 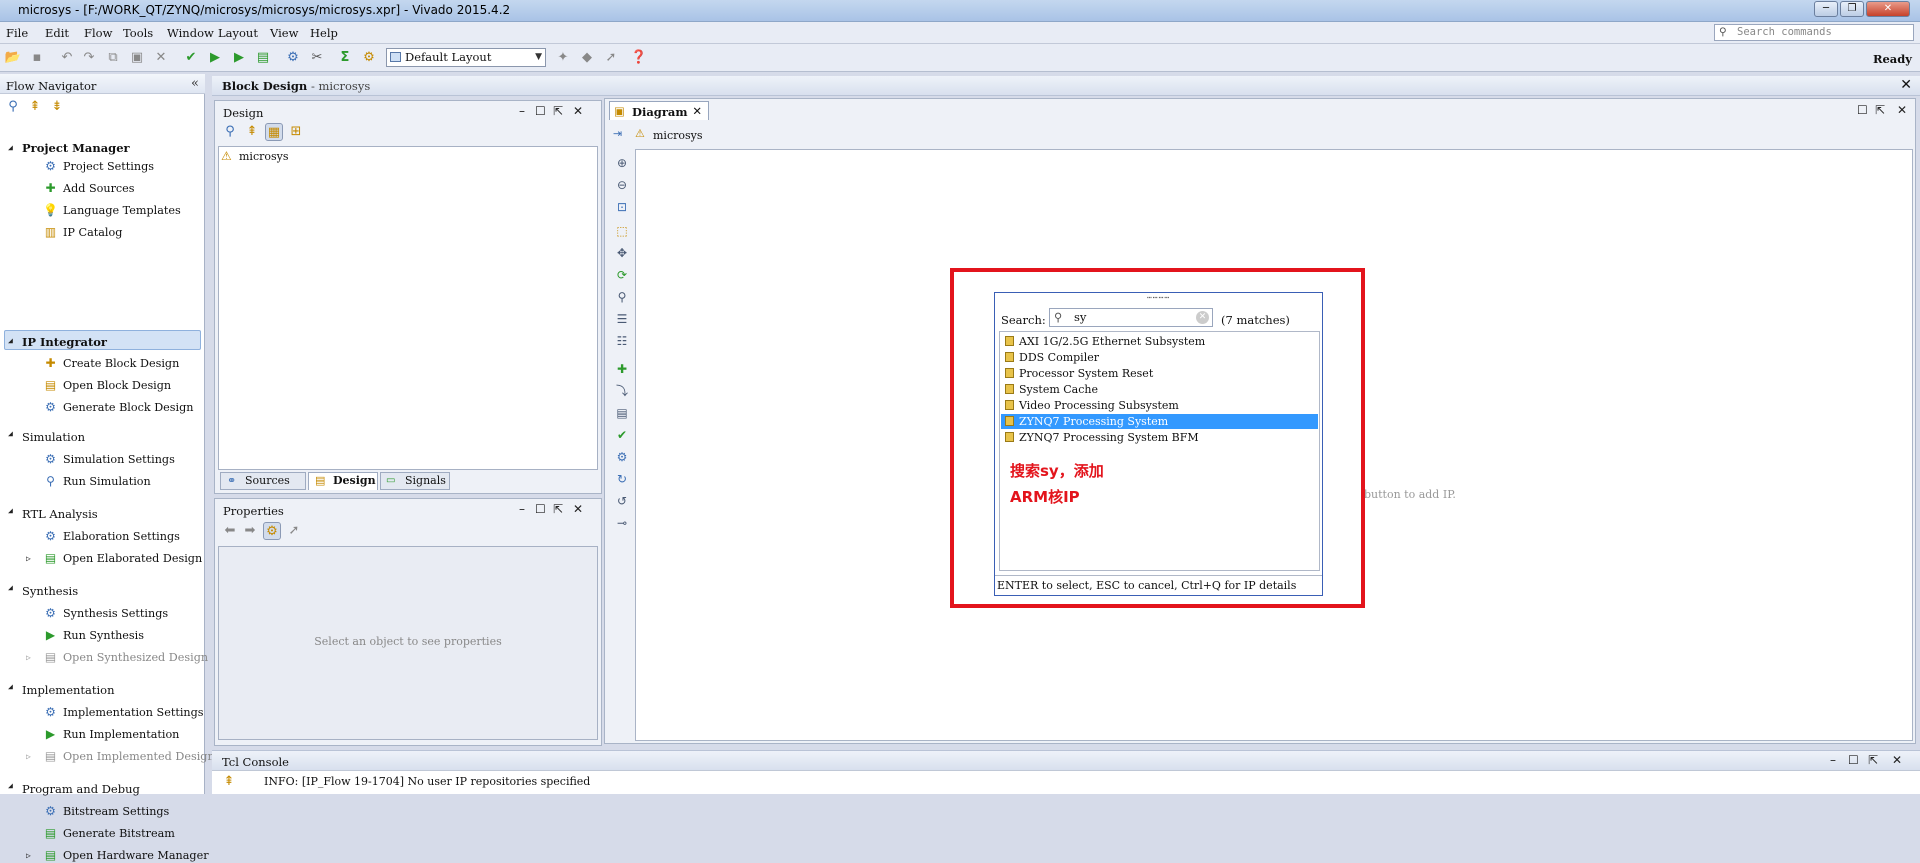 What do you see at coordinates (190, 33) in the screenshot?
I see `menu-window: Window` at bounding box center [190, 33].